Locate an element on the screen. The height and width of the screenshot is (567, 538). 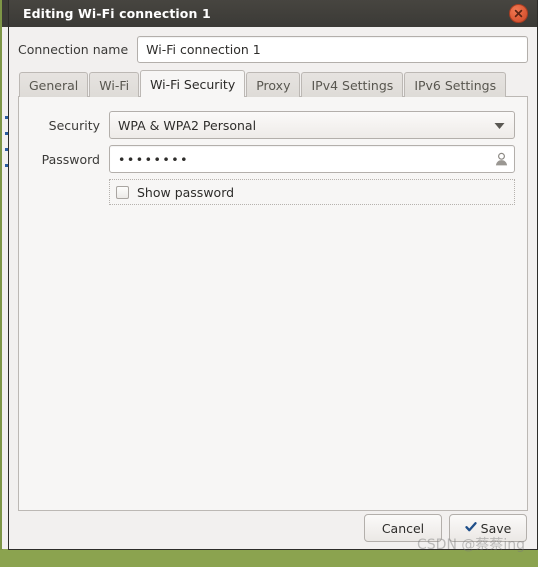
show-password-checkbox is located at coordinates (122, 192).